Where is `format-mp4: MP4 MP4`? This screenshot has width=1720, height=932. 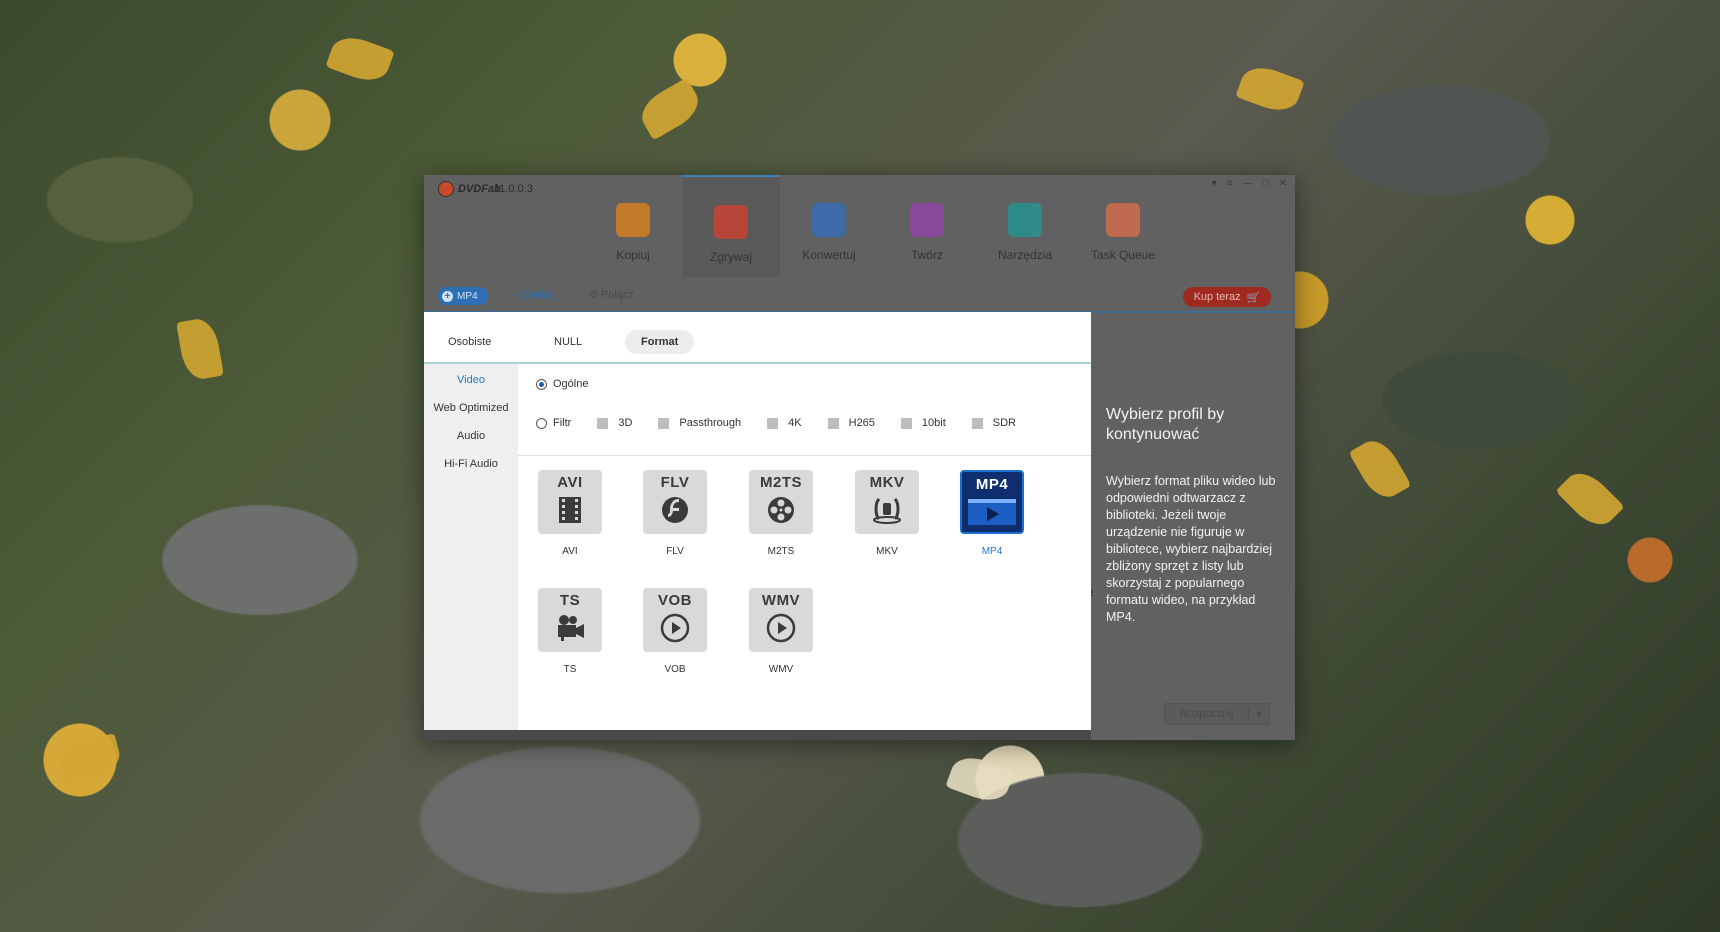
format-mp4: MP4 MP4 is located at coordinates (992, 513).